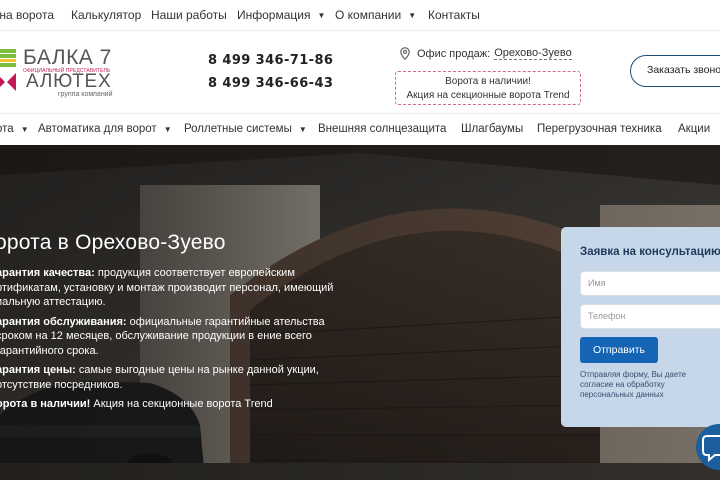  I want to click on topnav-item-label: на ворота, so click(27, 15).